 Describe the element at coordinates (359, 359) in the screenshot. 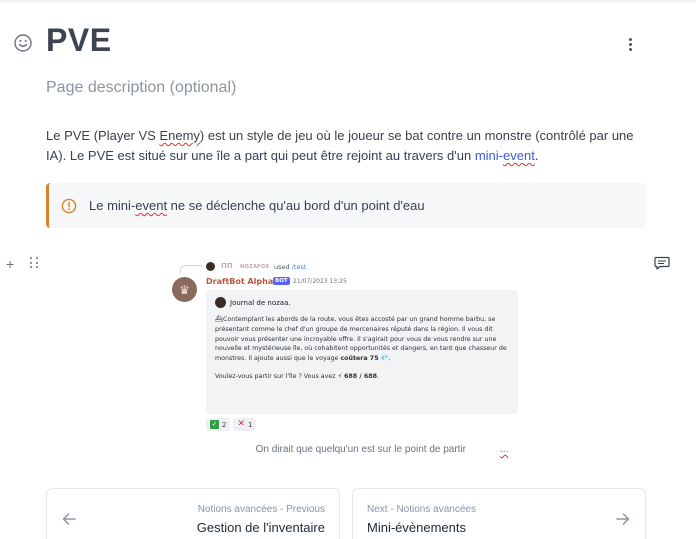

I see `embed-cost: coûtera 75` at that location.